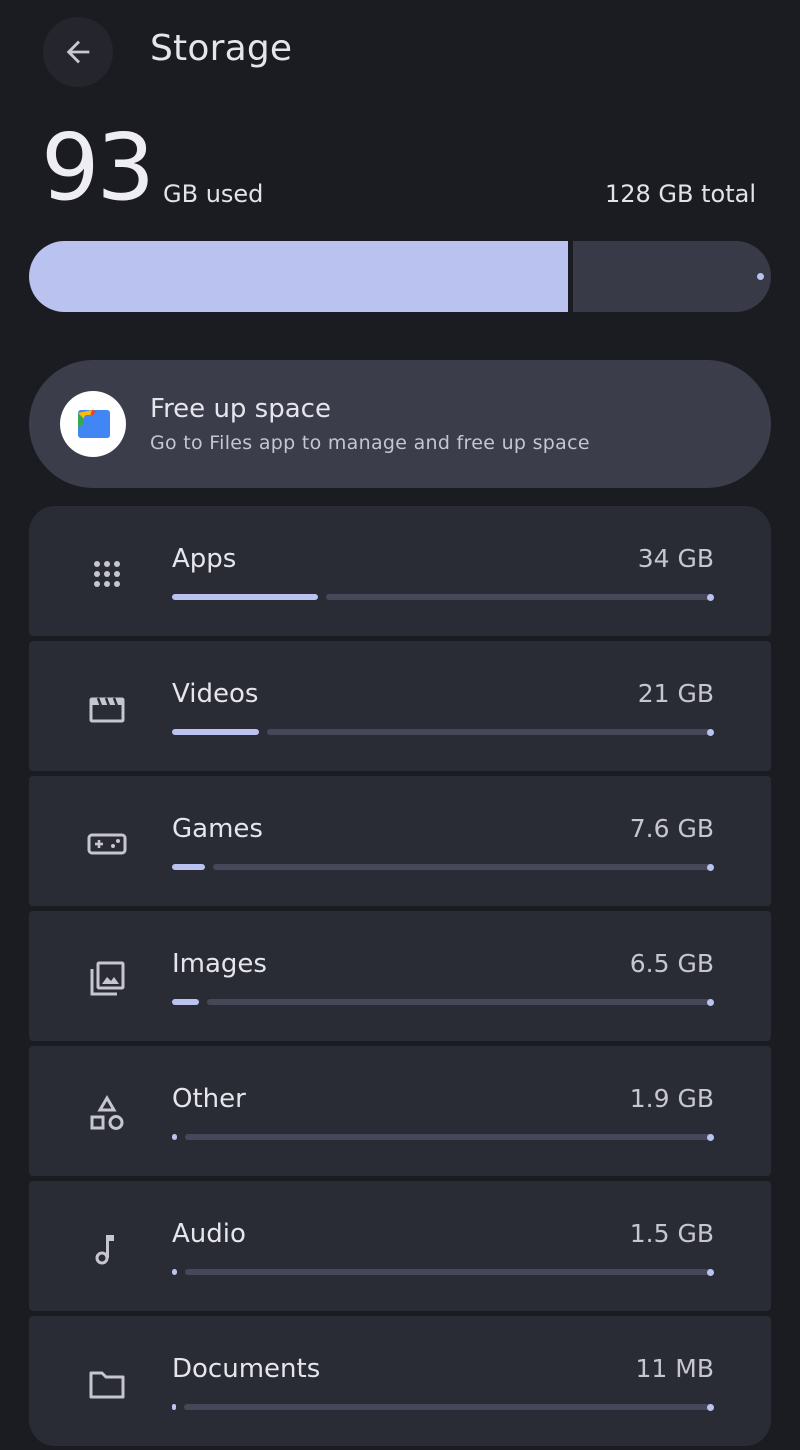 This screenshot has width=800, height=1450. I want to click on used-unit: GB used, so click(213, 194).